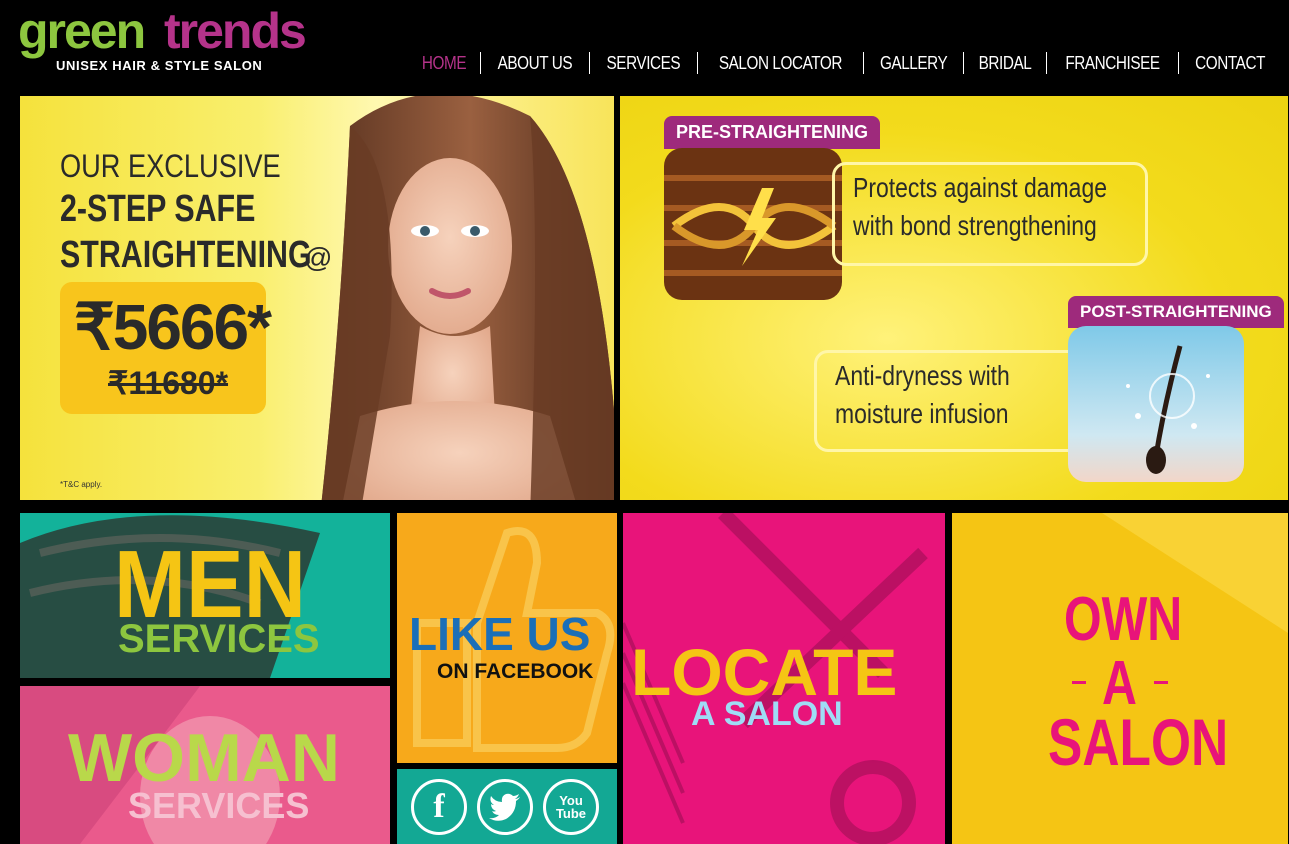  I want to click on nav-franchisee: FRANCHISEE, so click(1112, 63).